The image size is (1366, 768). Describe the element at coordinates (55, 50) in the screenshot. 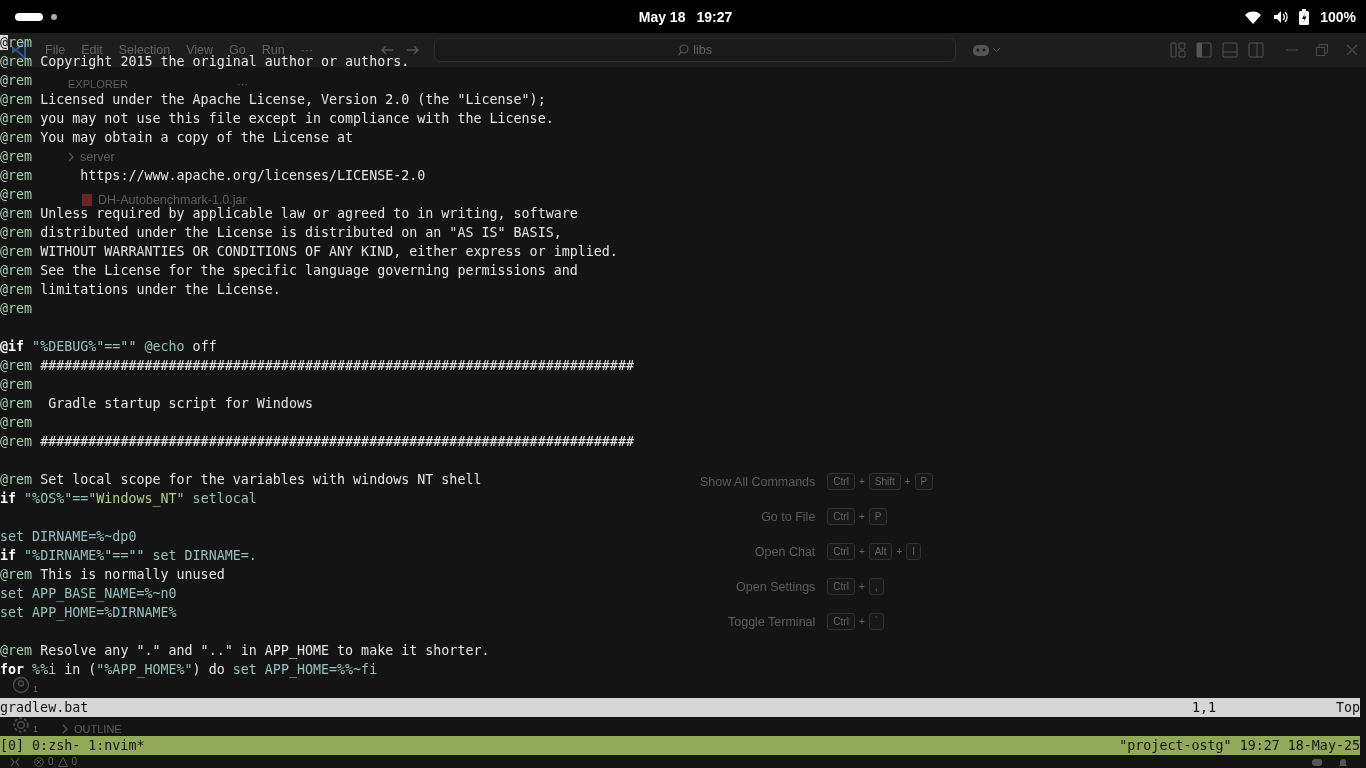

I see `menu-item: File` at that location.